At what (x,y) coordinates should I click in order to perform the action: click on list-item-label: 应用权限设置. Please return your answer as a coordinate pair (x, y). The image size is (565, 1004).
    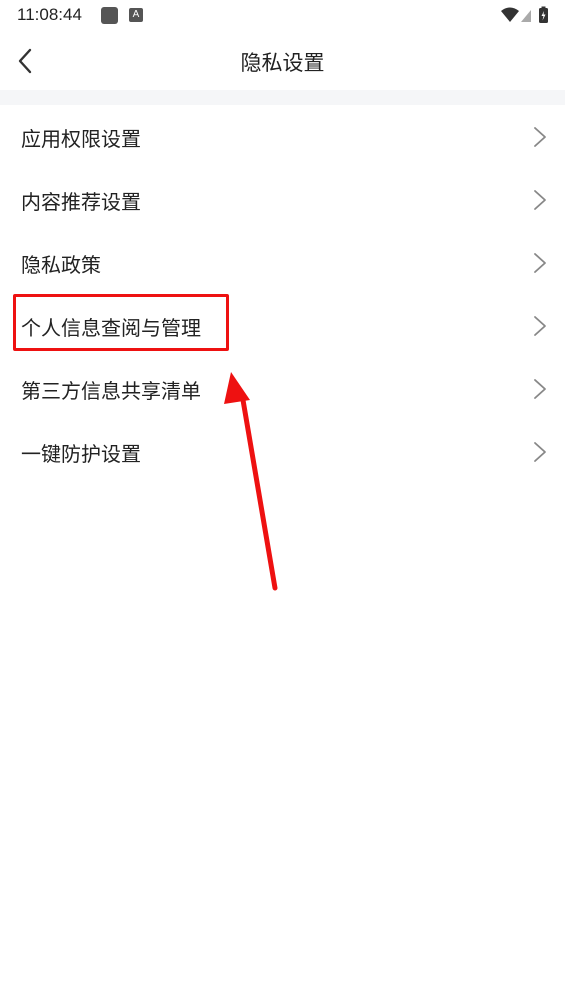
    Looking at the image, I should click on (81, 139).